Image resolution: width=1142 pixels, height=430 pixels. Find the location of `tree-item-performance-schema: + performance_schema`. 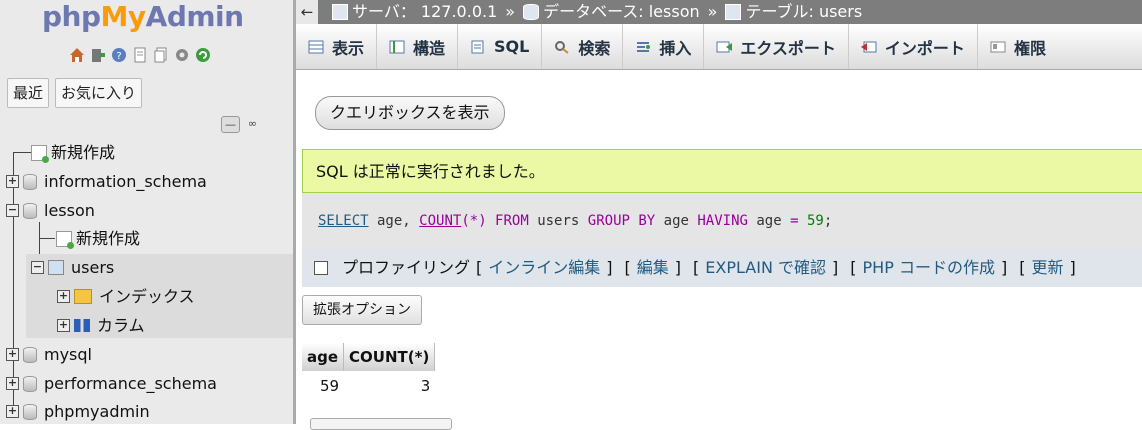

tree-item-performance-schema: + performance_schema is located at coordinates (111, 383).